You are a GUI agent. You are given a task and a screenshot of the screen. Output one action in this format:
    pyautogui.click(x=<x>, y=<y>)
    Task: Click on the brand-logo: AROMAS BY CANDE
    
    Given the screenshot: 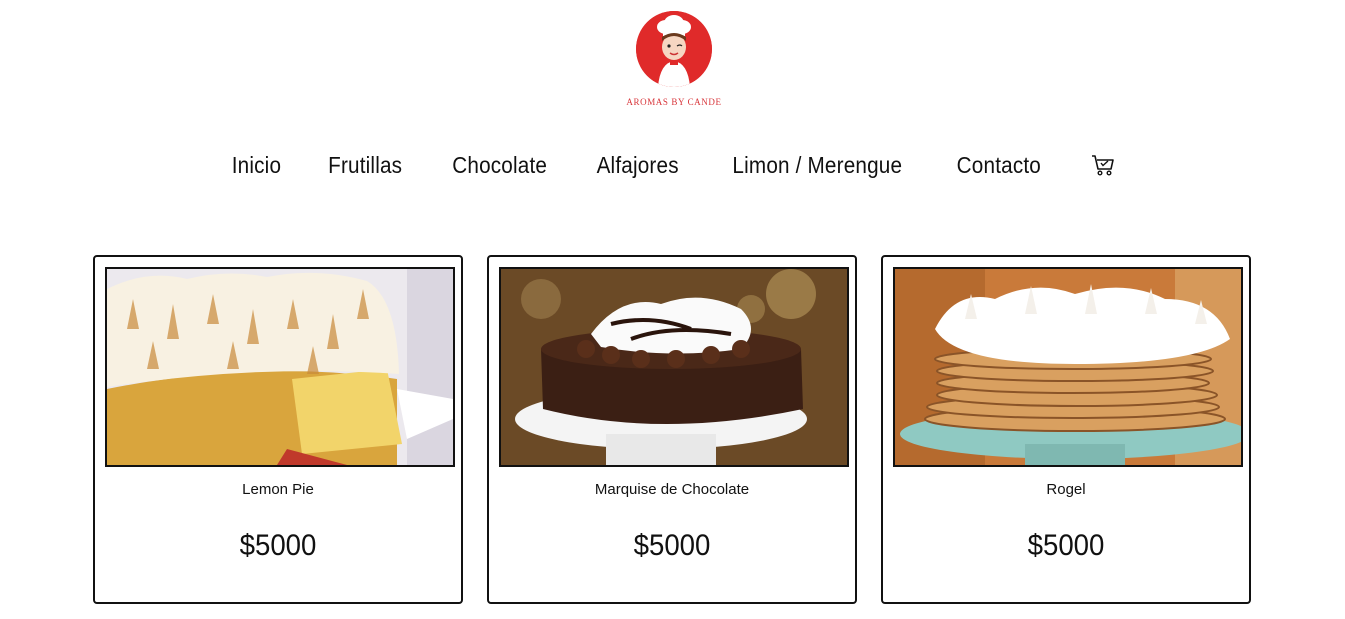 What is the action you would take?
    pyautogui.click(x=674, y=58)
    